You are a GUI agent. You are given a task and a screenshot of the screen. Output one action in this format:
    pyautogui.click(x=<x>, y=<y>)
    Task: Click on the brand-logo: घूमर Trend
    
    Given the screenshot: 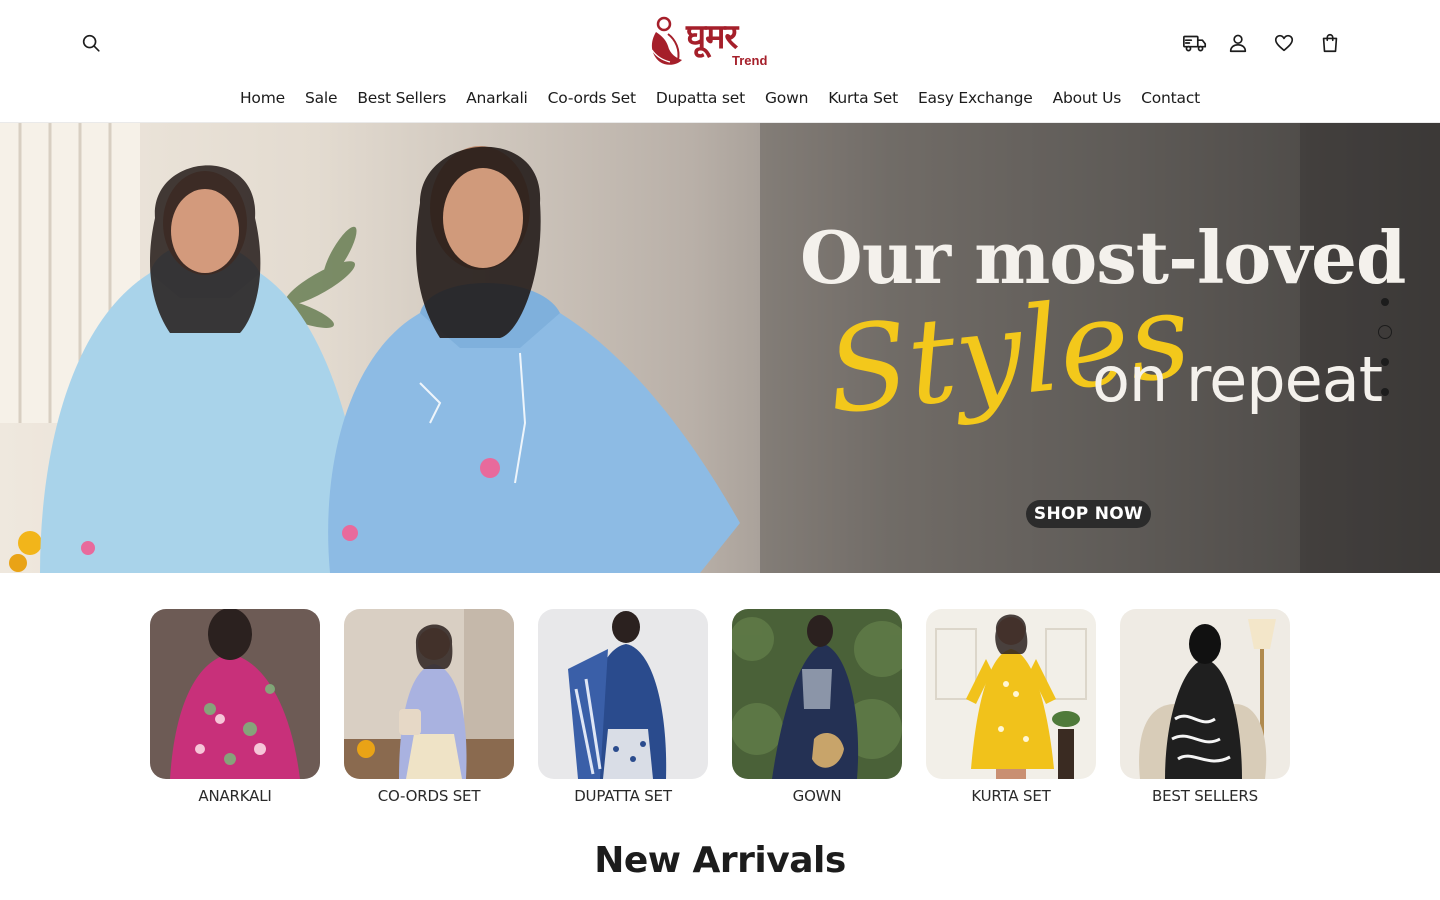 What is the action you would take?
    pyautogui.click(x=710, y=41)
    